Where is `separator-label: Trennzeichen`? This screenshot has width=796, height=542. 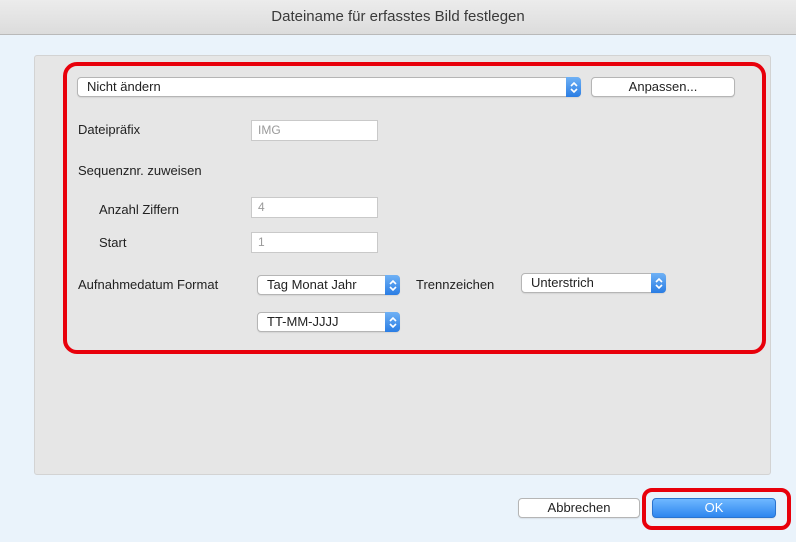 separator-label: Trennzeichen is located at coordinates (455, 284).